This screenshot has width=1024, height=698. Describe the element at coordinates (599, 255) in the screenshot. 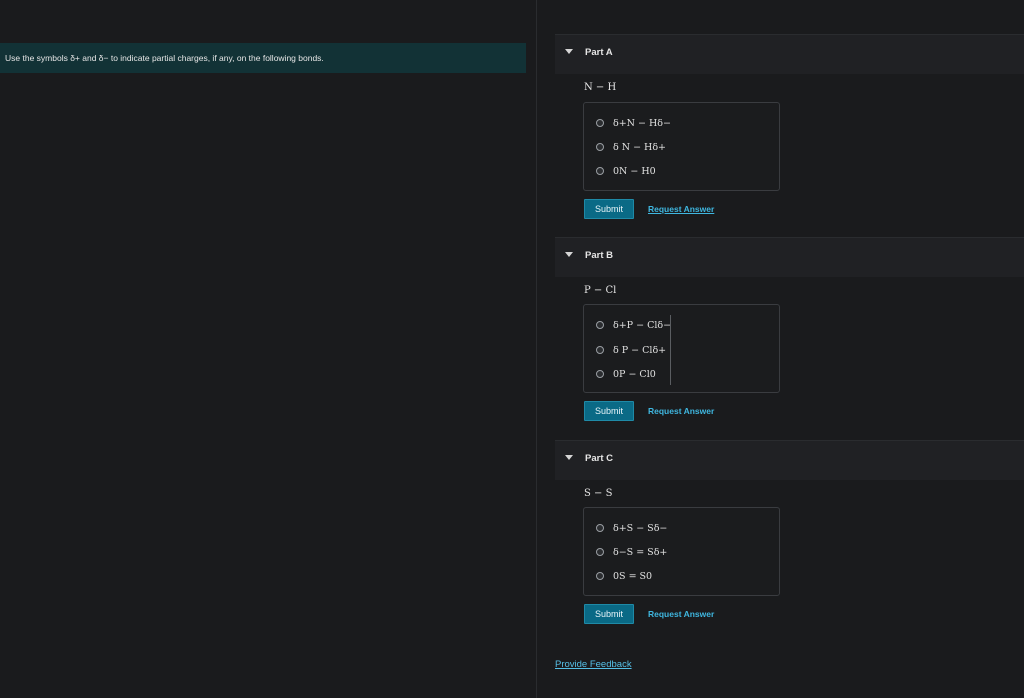

I see `part-b-title: Part B` at that location.